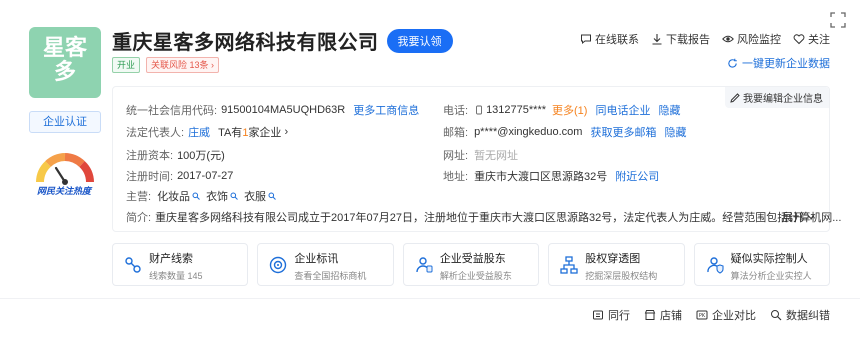 The image size is (860, 341). Describe the element at coordinates (622, 110) in the screenshot. I see `same-phone-link: 同电话企业` at that location.